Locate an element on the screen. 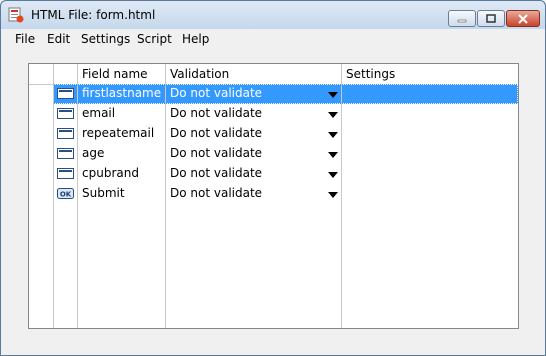 The width and height of the screenshot is (546, 356). grid-row: repeatemail Do not validate is located at coordinates (273, 134).